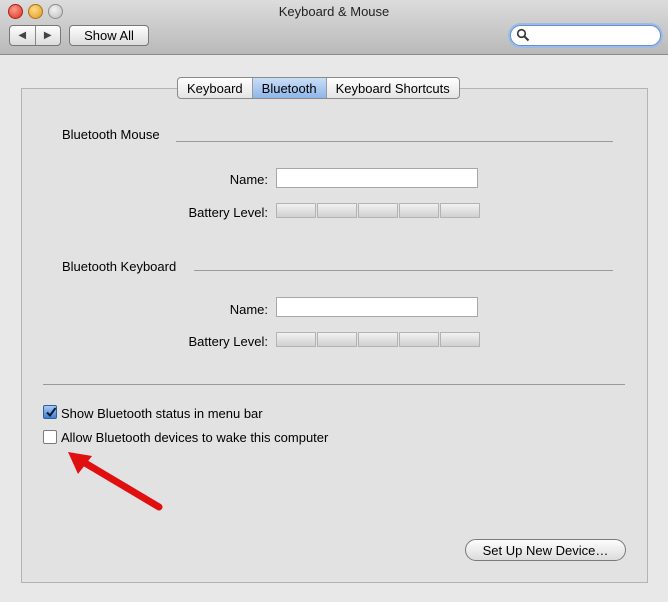 The height and width of the screenshot is (602, 668). I want to click on mouse-group-divider, so click(394, 141).